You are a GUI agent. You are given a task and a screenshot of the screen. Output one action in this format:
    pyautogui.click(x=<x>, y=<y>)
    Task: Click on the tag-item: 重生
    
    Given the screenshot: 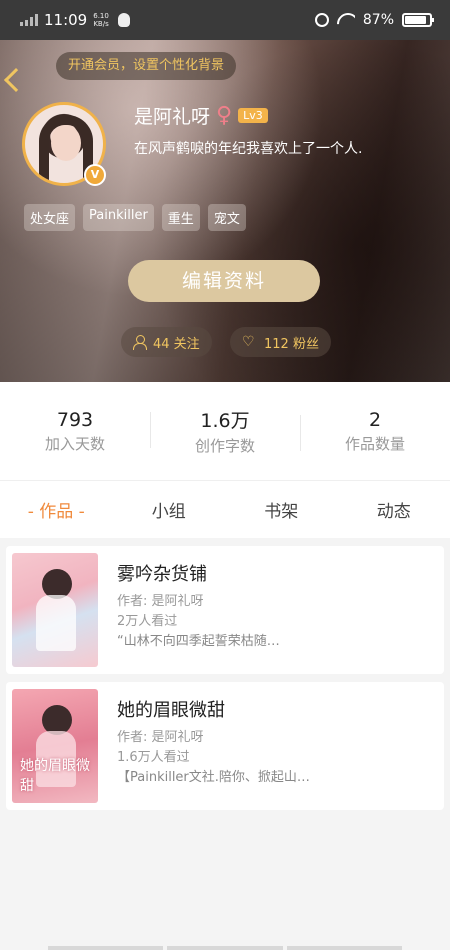 What is the action you would take?
    pyautogui.click(x=180, y=217)
    